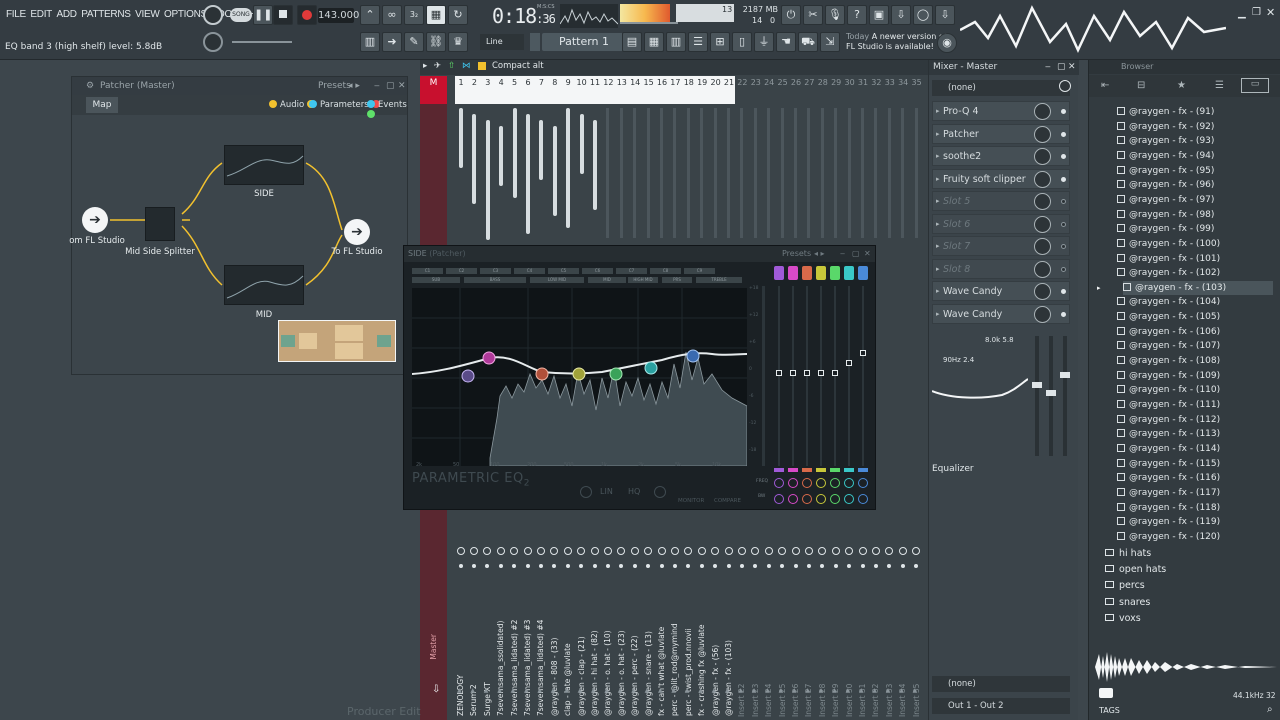 The width and height of the screenshot is (1280, 720). What do you see at coordinates (763, 376) in the screenshot?
I see `output-gain-slider` at bounding box center [763, 376].